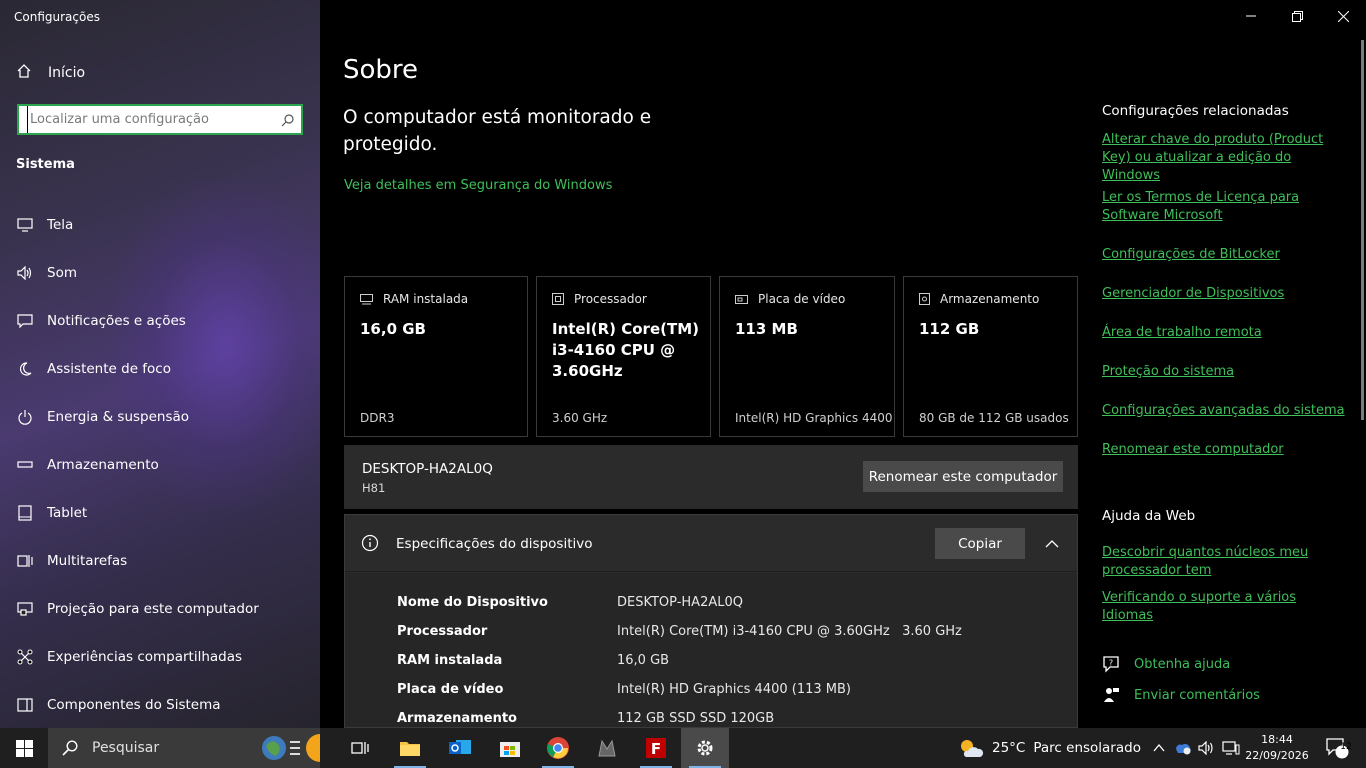 This screenshot has height=768, width=1366. Describe the element at coordinates (1277, 755) in the screenshot. I see `clock-date: 22/09/2026` at that location.